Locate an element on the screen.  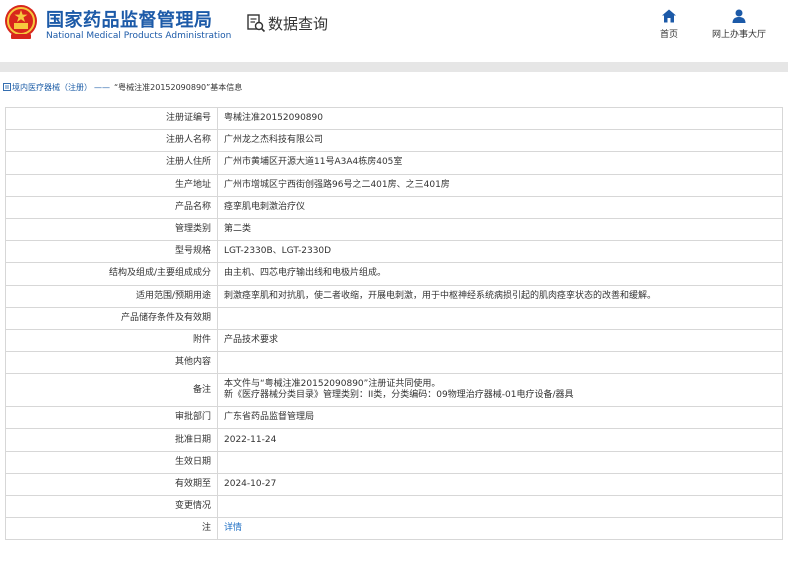
remark-line-1: 本文件与“粤械注准20152090890”注册证共同使用。 is located at coordinates (332, 384).